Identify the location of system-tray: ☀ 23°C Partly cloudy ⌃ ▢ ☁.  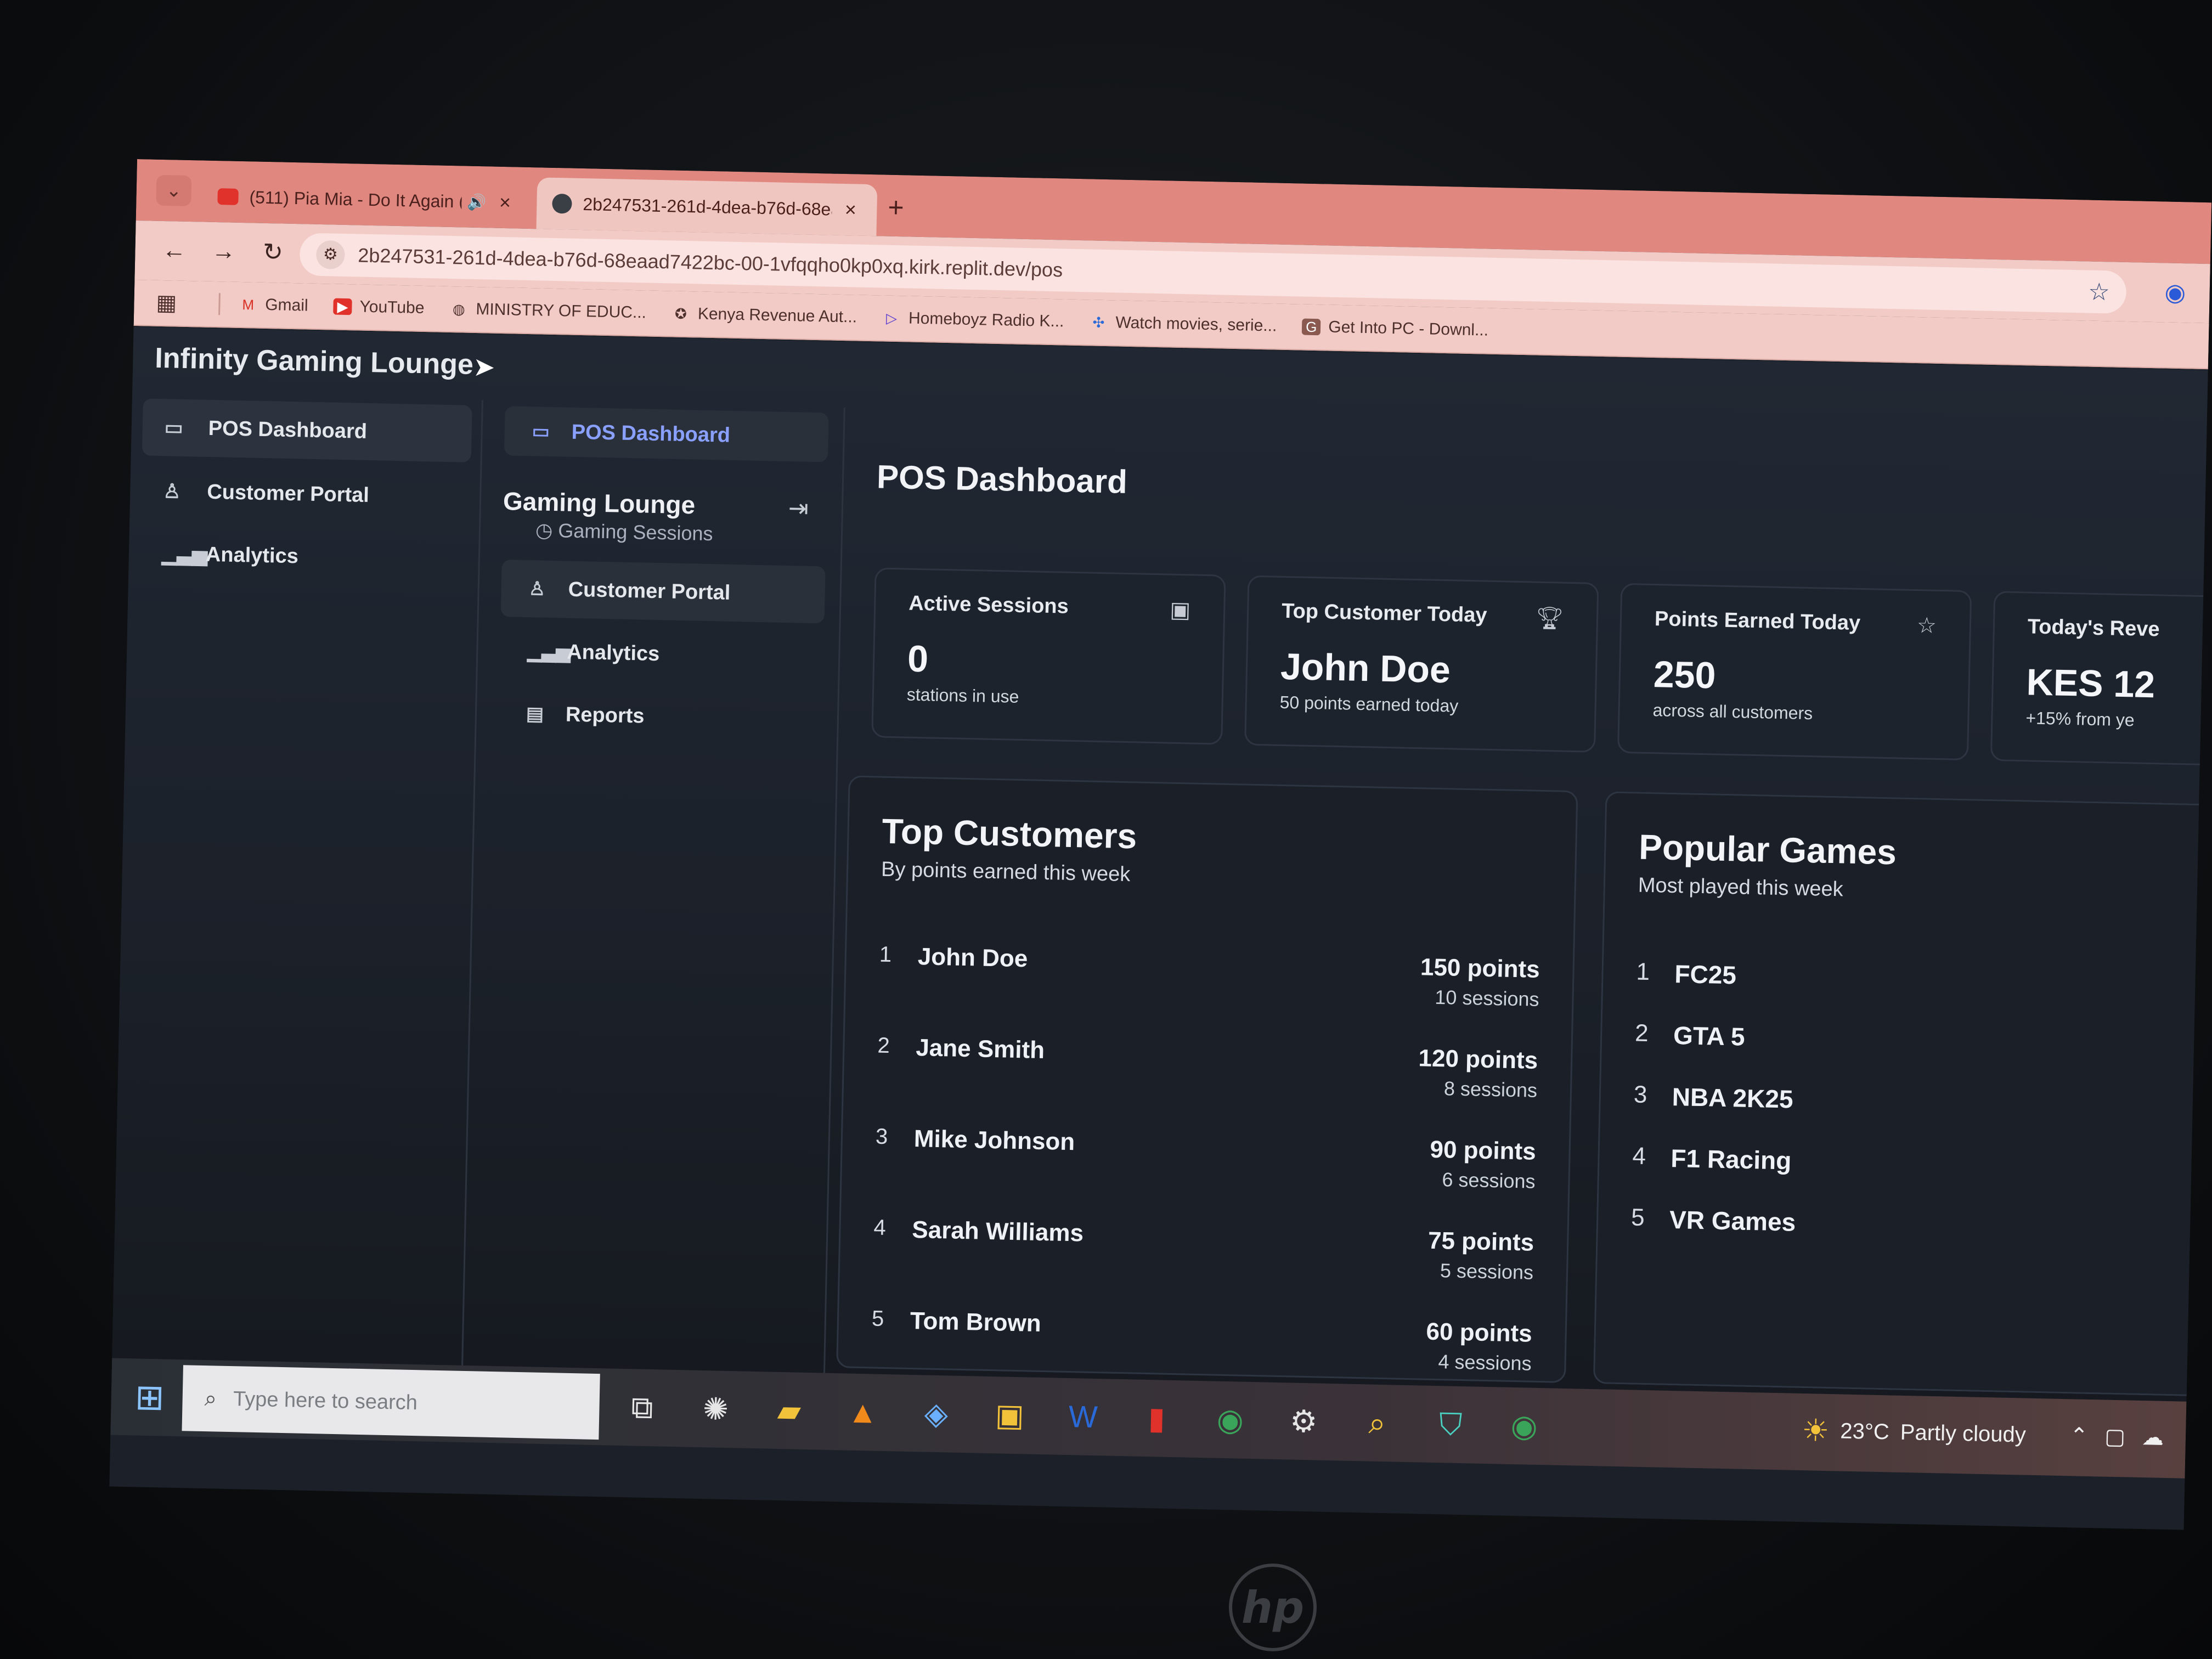
(1983, 1434).